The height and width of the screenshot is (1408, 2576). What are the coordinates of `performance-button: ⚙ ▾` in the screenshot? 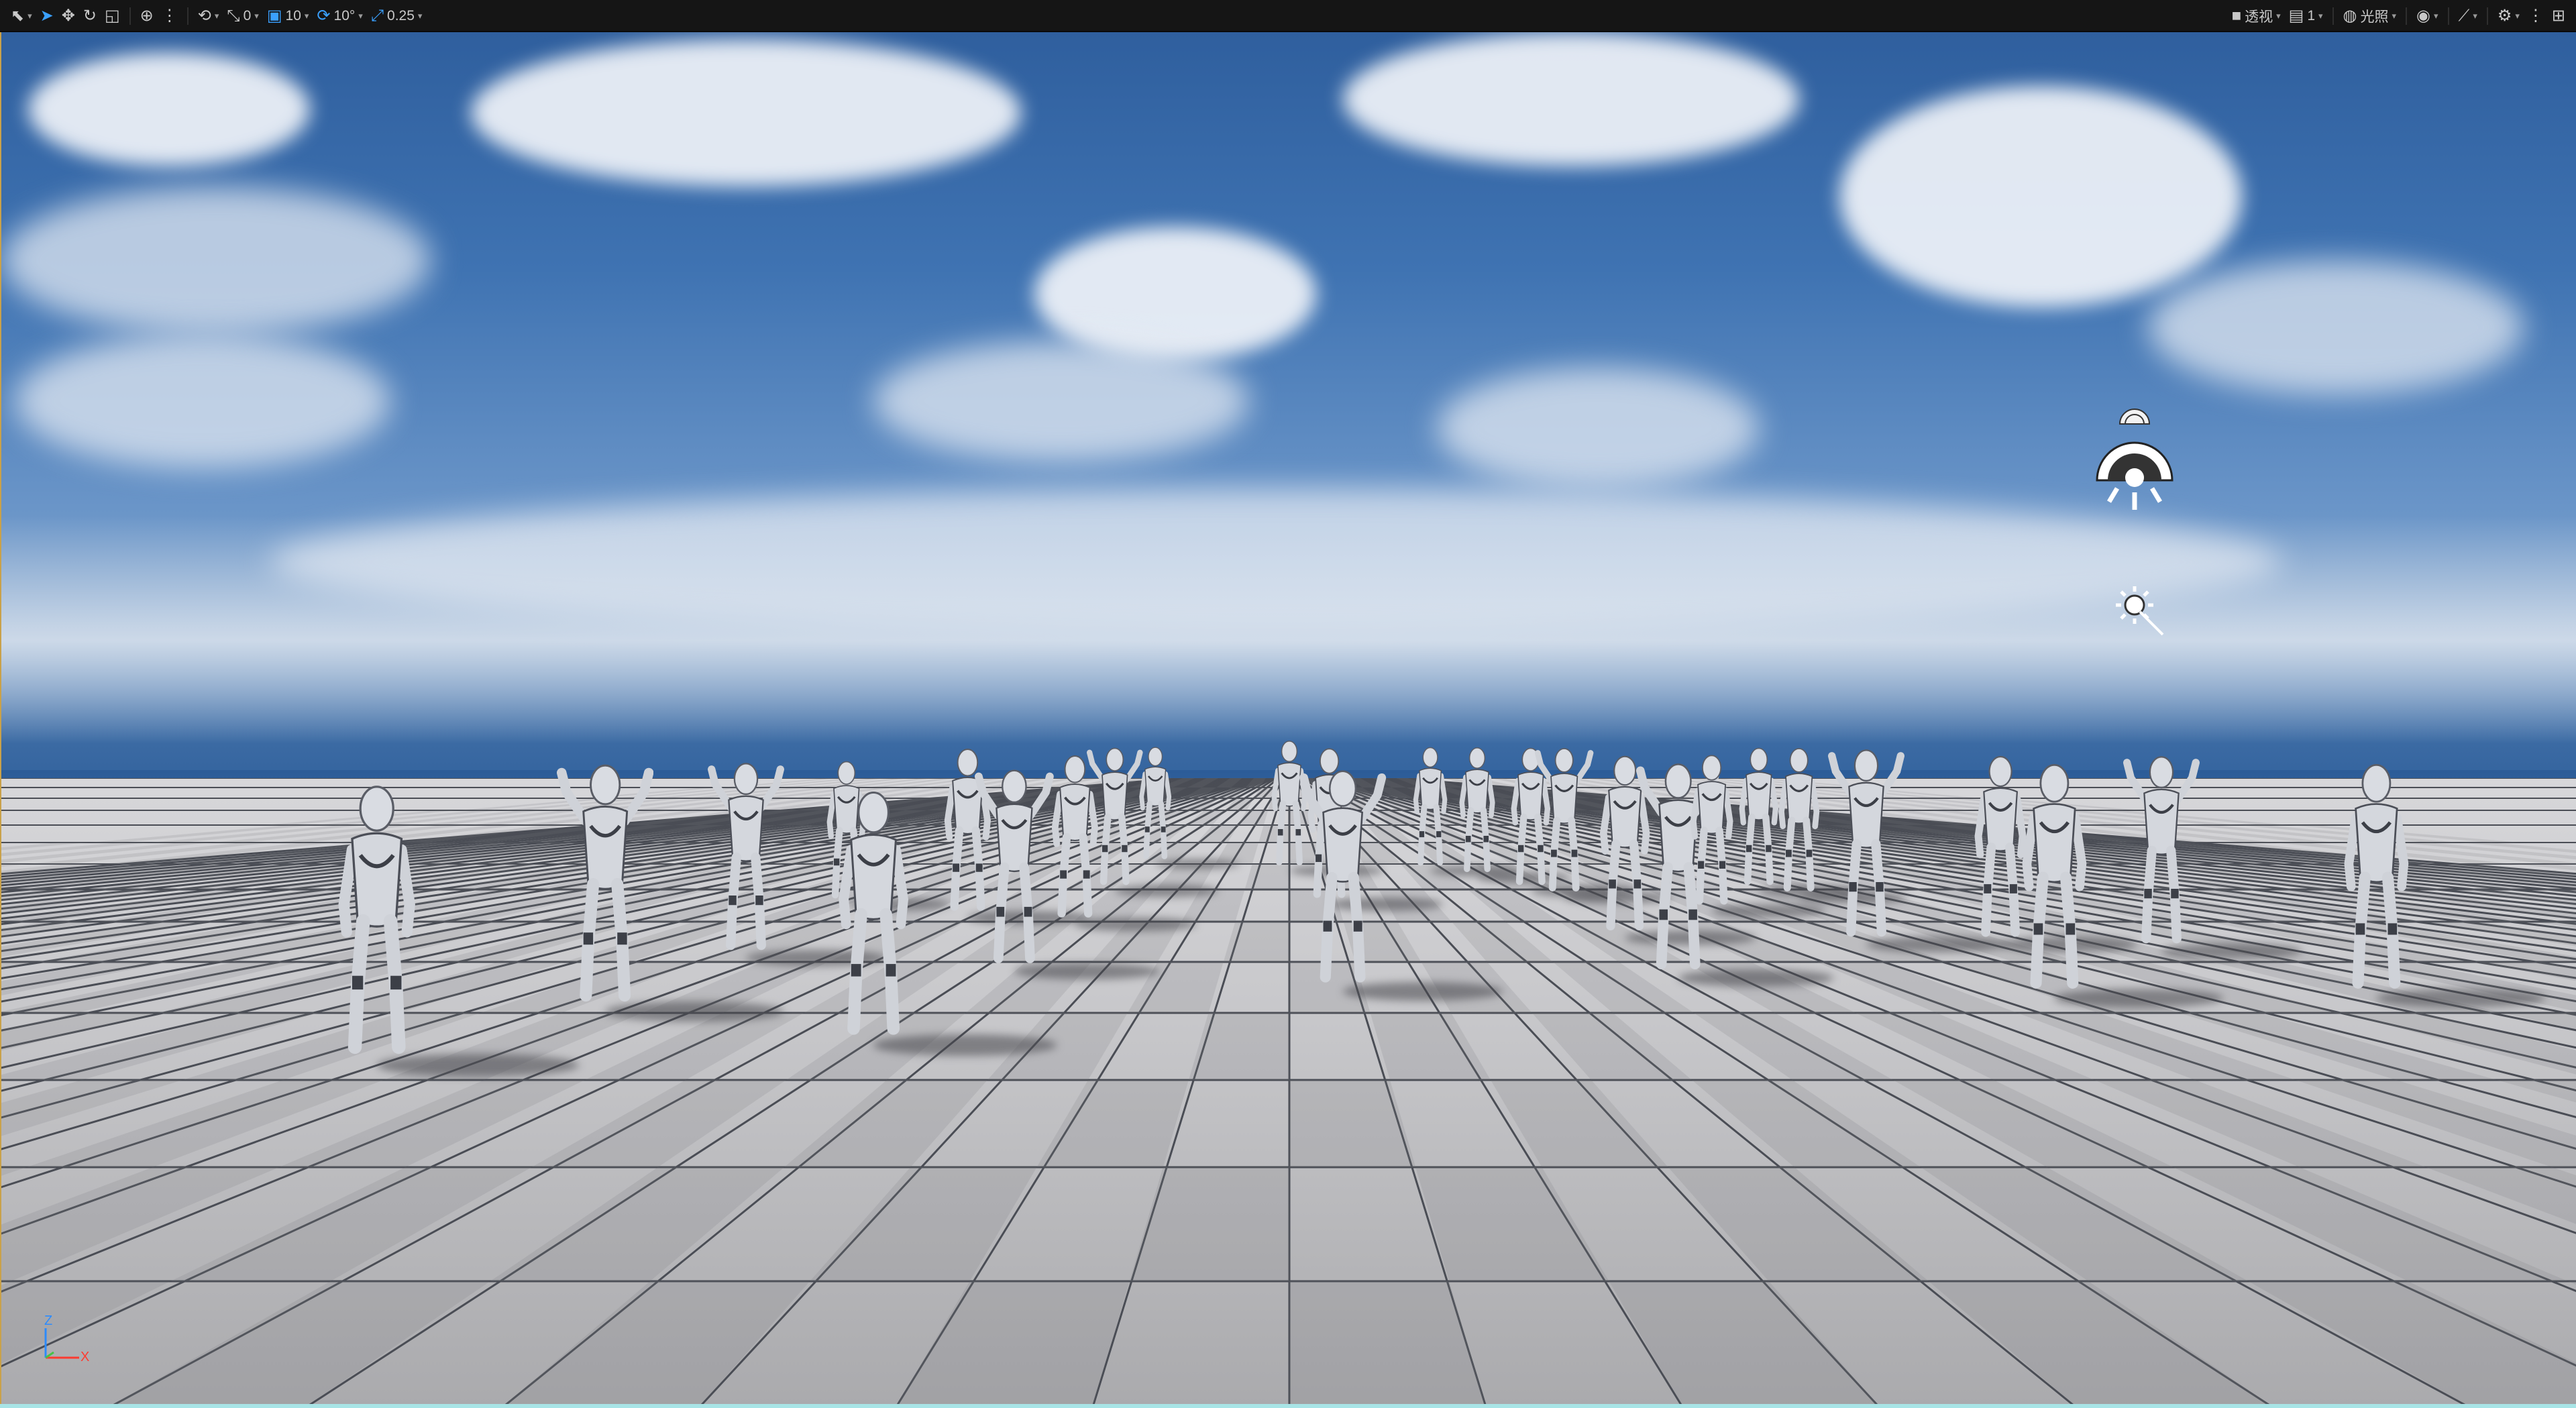 It's located at (2508, 16).